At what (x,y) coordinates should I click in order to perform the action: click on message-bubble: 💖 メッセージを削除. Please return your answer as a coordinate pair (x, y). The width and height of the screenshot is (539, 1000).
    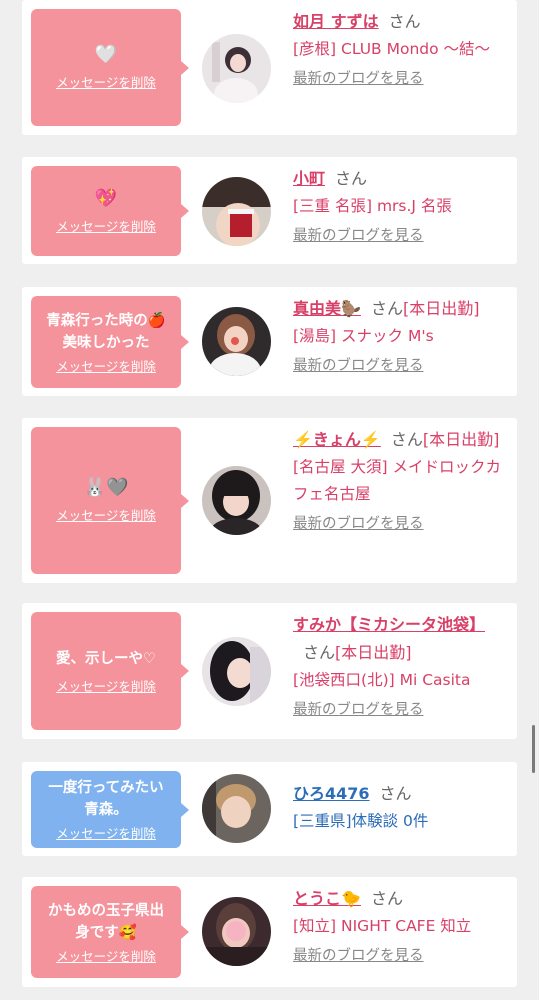
    Looking at the image, I should click on (110, 211).